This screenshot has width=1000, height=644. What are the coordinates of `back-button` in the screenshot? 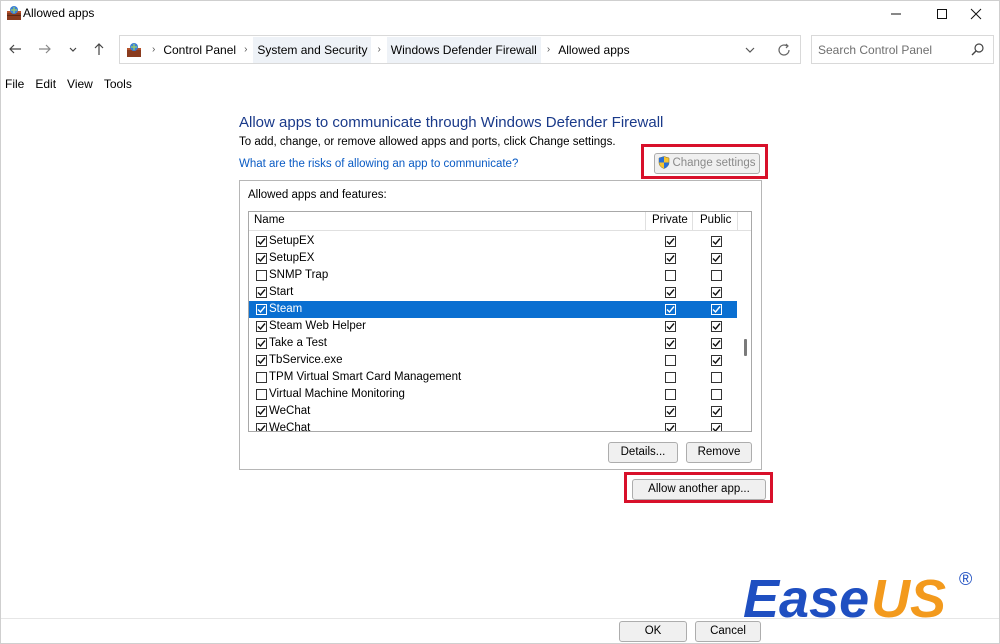 It's located at (15, 49).